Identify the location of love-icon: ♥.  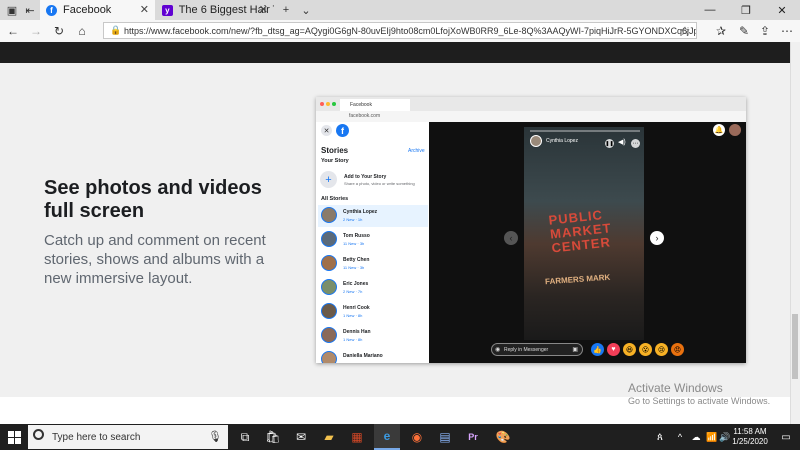
(613, 349).